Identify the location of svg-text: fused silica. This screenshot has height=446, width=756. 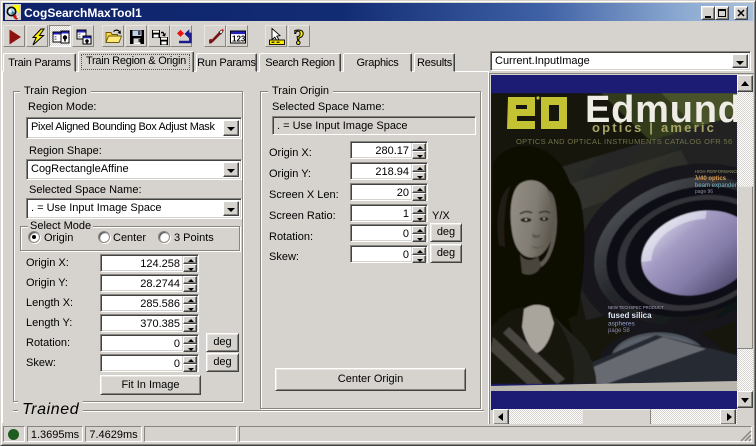
(630, 315).